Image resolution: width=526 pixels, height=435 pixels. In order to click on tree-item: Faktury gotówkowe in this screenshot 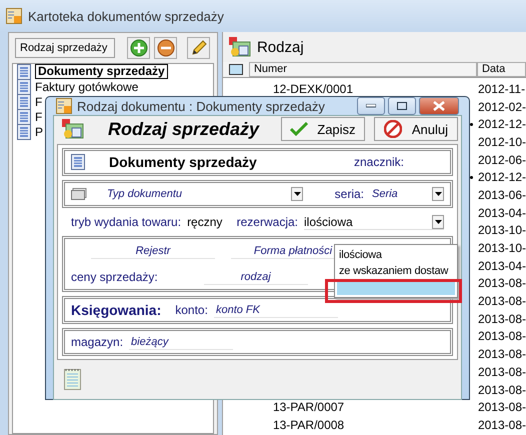, I will do `click(86, 87)`.